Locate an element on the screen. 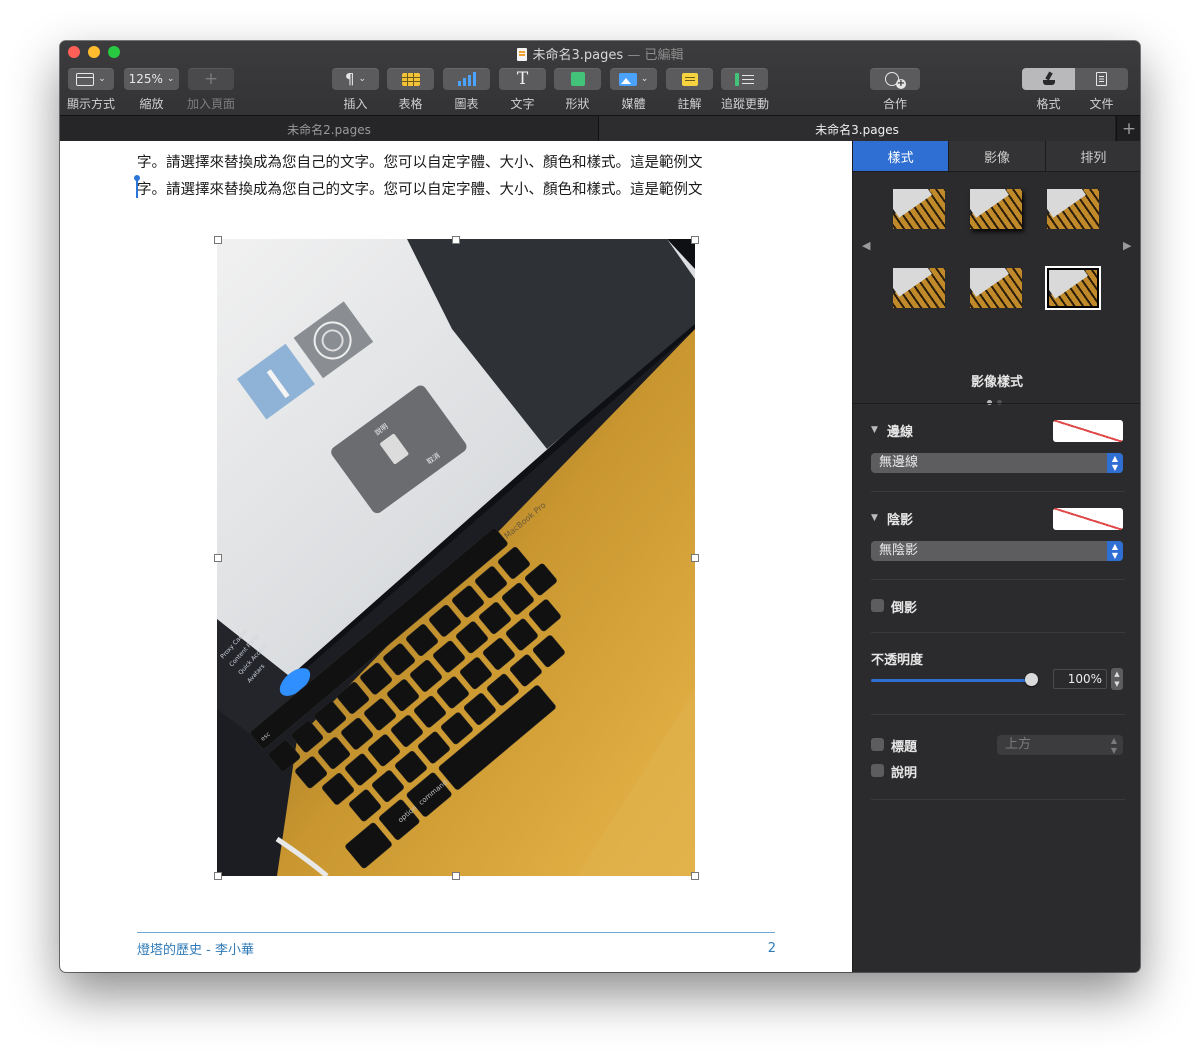 The width and height of the screenshot is (1200, 1052). opacity-stepper: ▲ ▼ is located at coordinates (1117, 679).